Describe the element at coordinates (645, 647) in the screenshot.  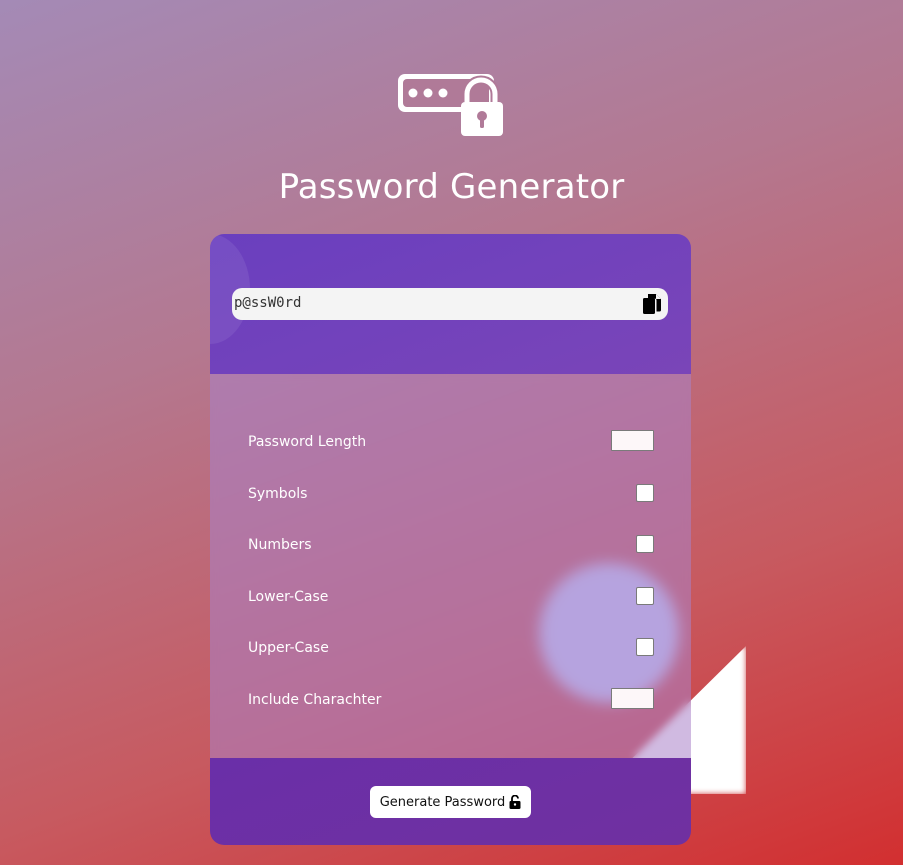
I see `uppercase-checkbox` at that location.